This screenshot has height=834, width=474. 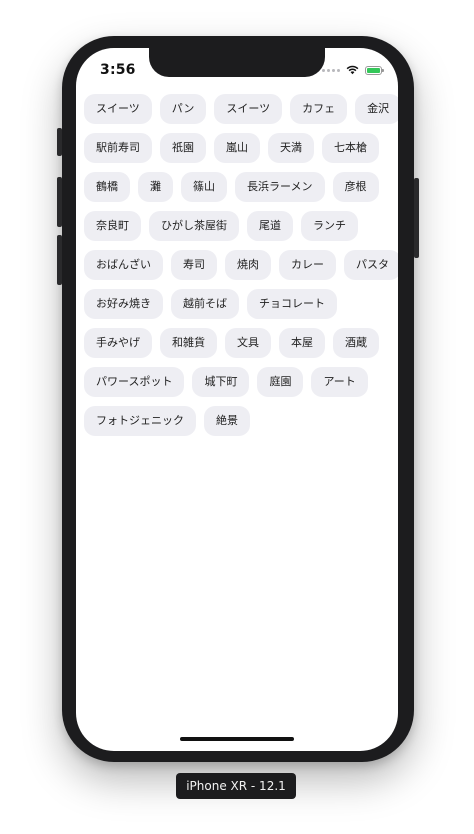 I want to click on tag-chip: チョコレート, so click(x=292, y=304).